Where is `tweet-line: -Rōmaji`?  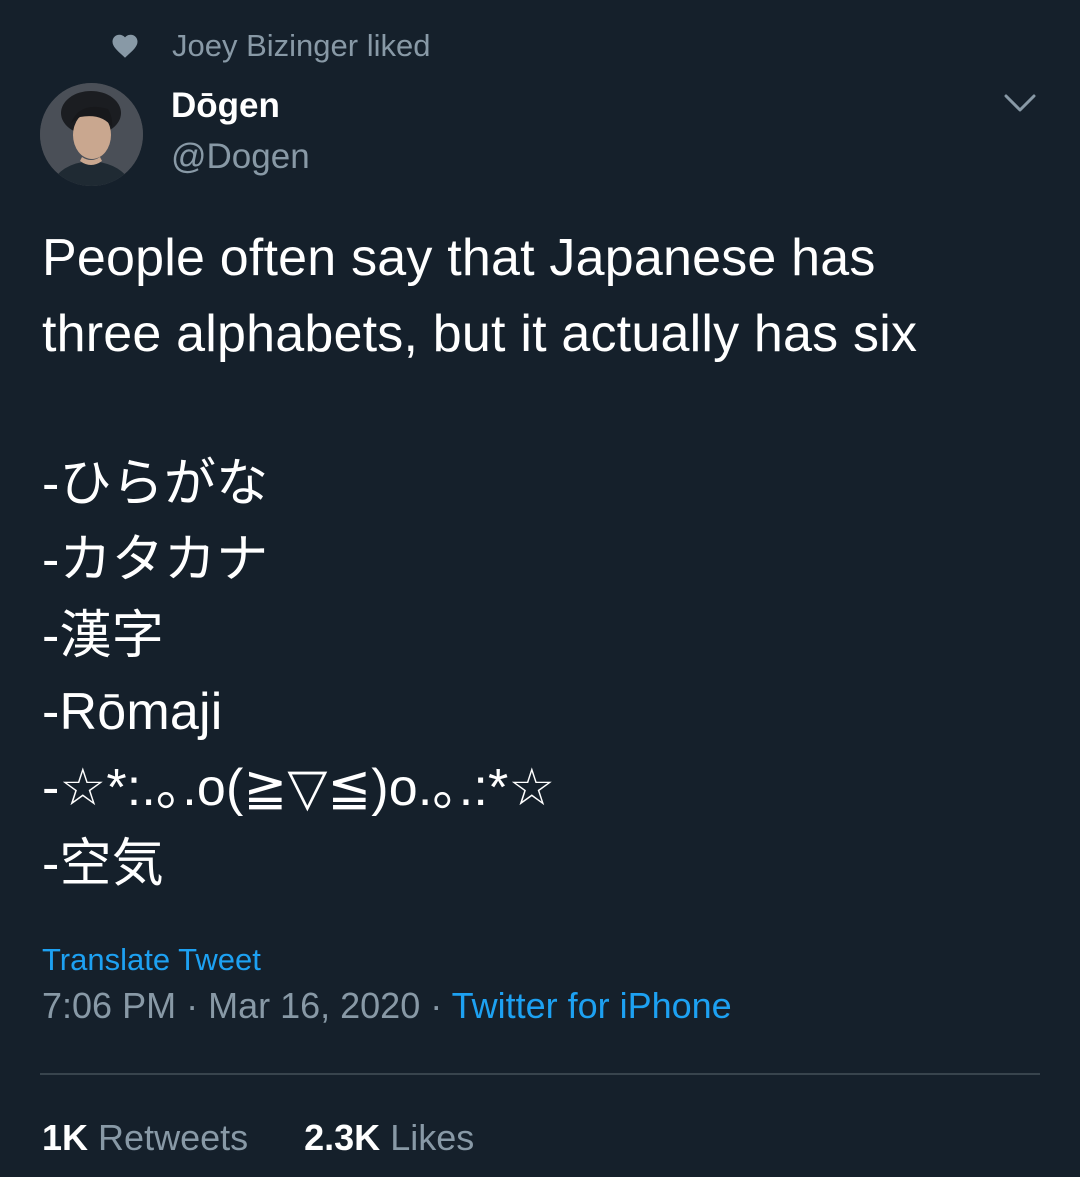 tweet-line: -Rōmaji is located at coordinates (132, 712).